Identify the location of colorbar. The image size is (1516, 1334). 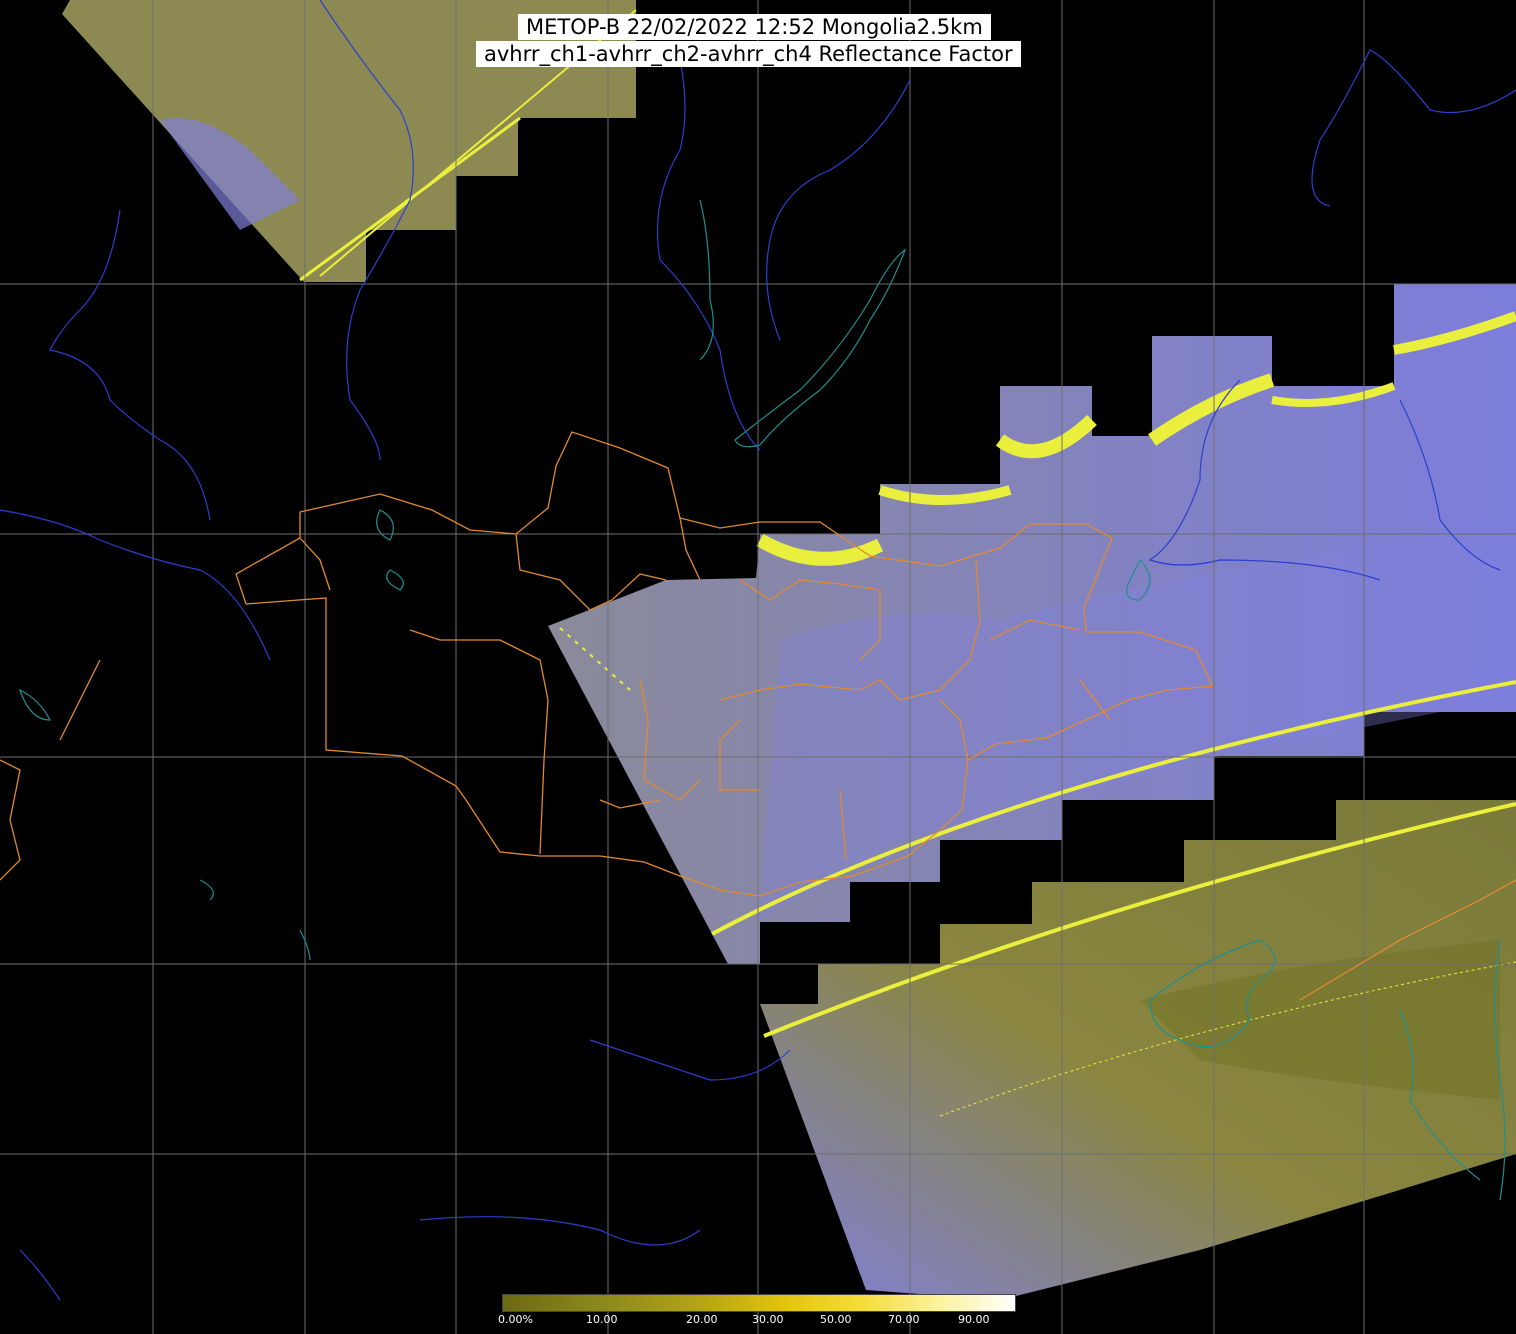
(759, 1303).